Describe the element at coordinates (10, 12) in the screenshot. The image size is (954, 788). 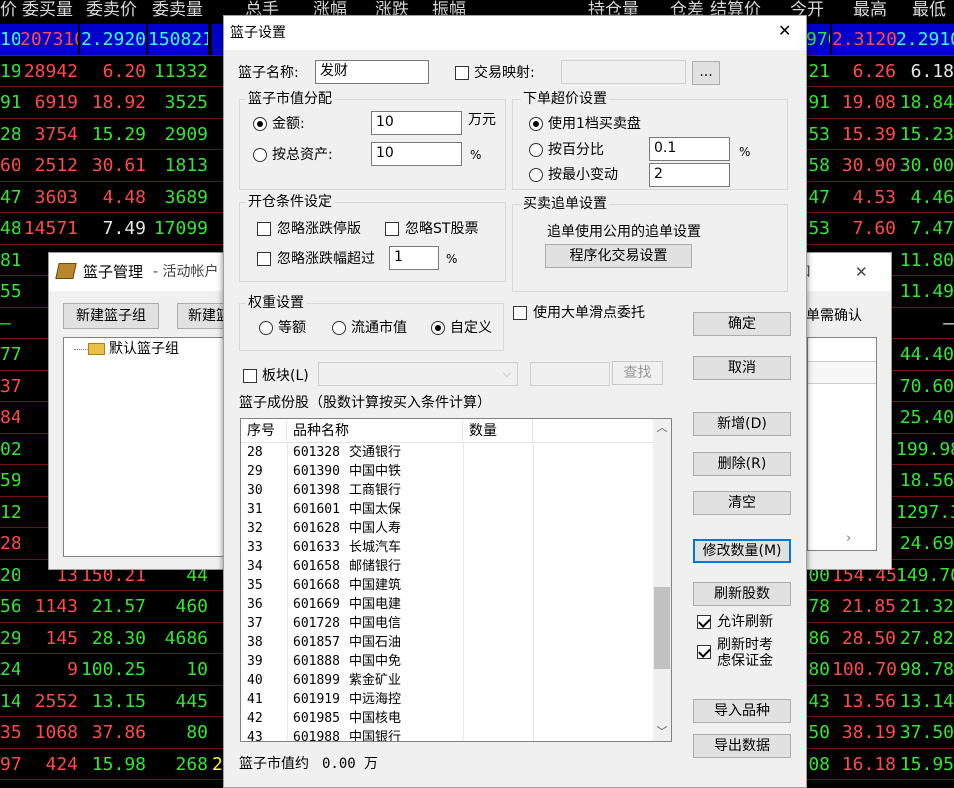
I see `quote-header-cell: 价` at that location.